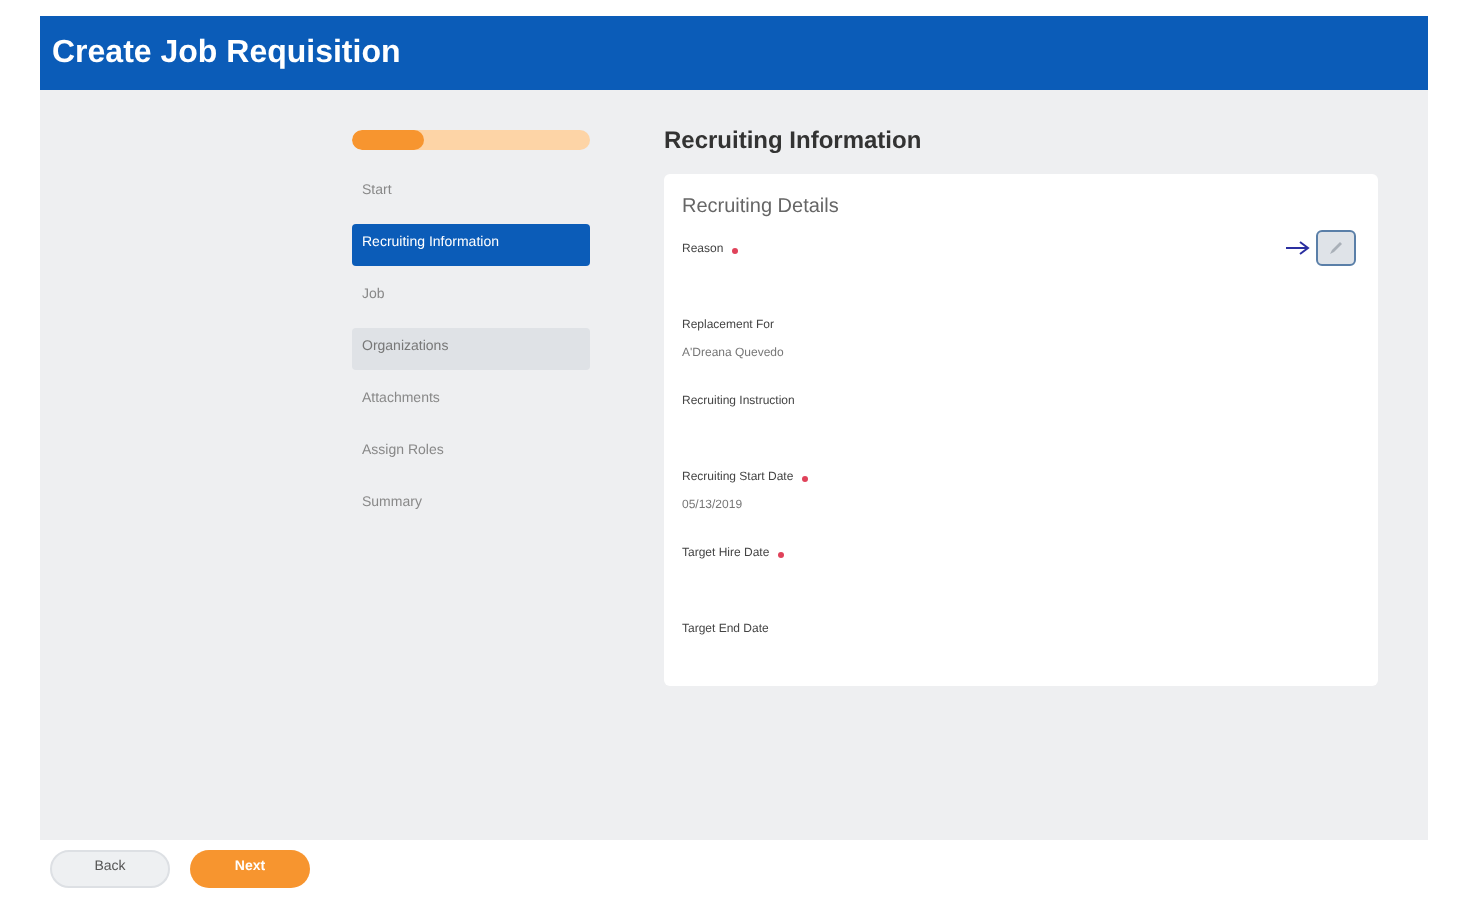  I want to click on section-title: Recruiting Information, so click(794, 141).